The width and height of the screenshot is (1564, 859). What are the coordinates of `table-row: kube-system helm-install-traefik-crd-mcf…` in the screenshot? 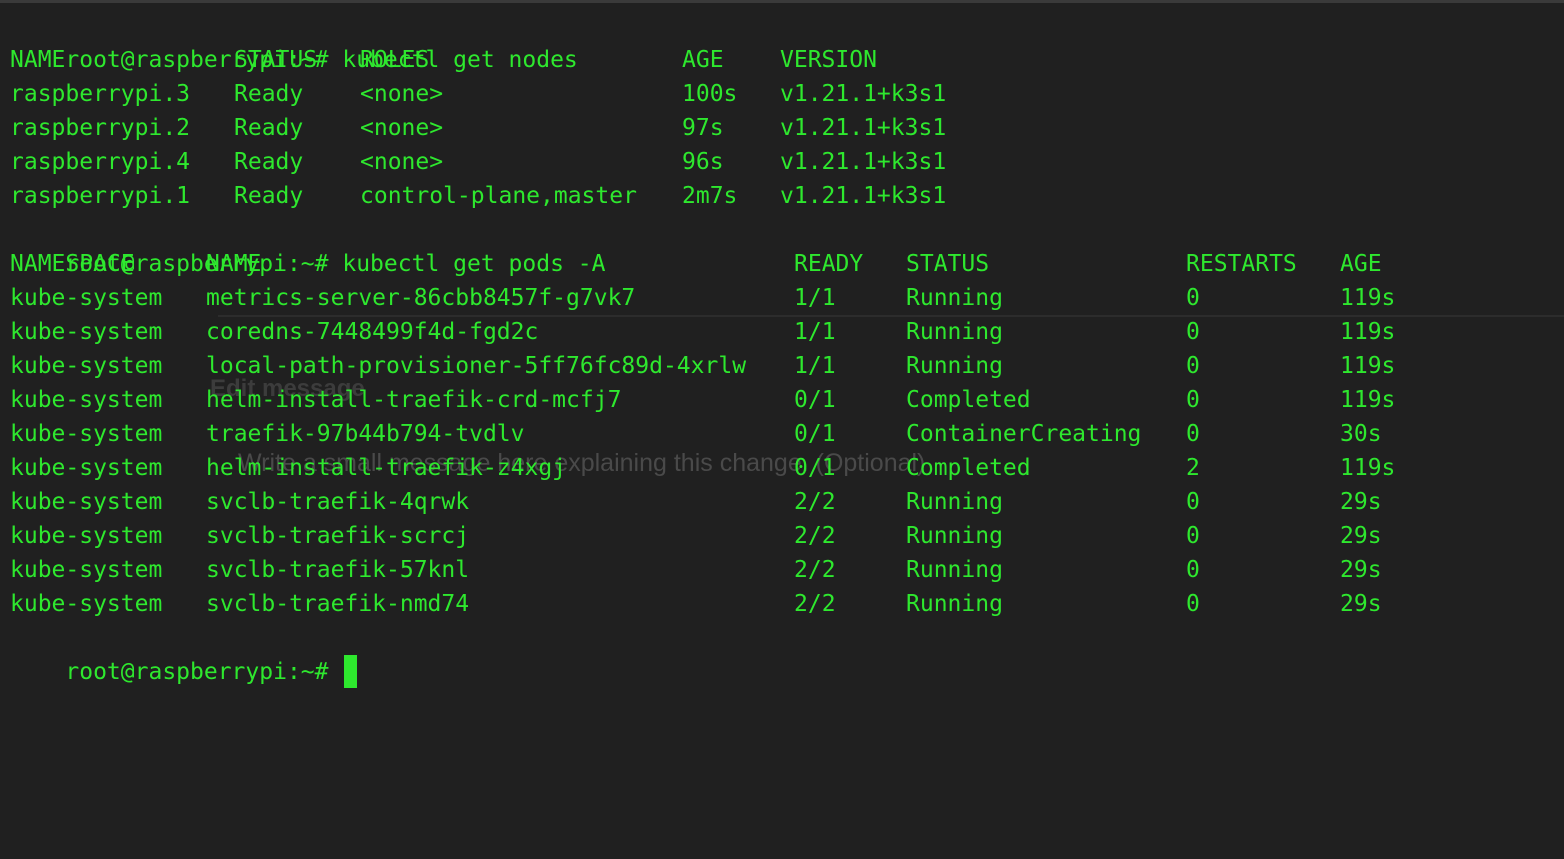 It's located at (702, 400).